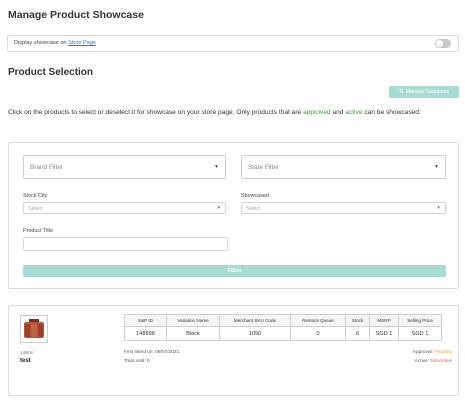 This screenshot has width=465, height=401. What do you see at coordinates (343, 208) in the screenshot?
I see `showcased-select: Select ▼` at bounding box center [343, 208].